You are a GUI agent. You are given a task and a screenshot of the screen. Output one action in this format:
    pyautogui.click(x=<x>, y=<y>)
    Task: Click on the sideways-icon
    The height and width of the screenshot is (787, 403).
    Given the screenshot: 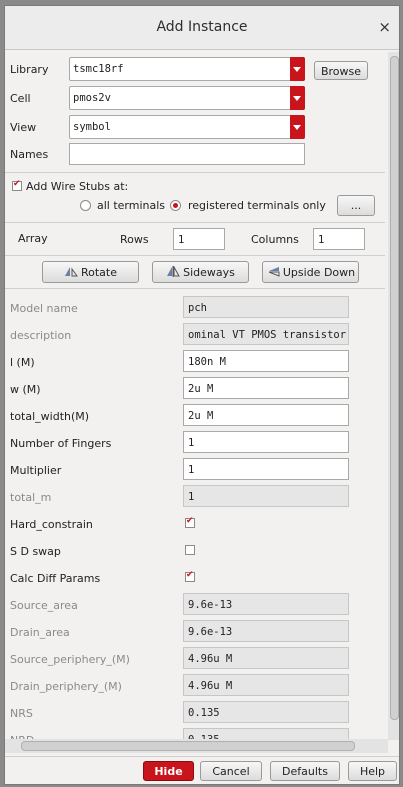 What is the action you would take?
    pyautogui.click(x=173, y=271)
    